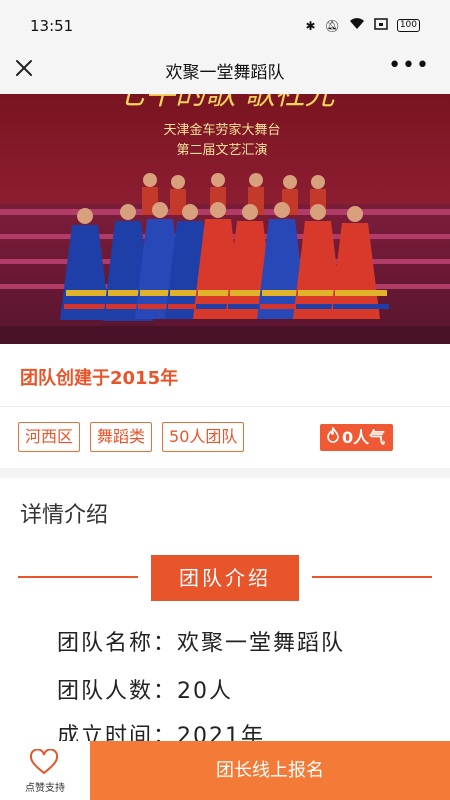 The image size is (450, 800). What do you see at coordinates (225, 473) in the screenshot?
I see `section-separator` at bounding box center [225, 473].